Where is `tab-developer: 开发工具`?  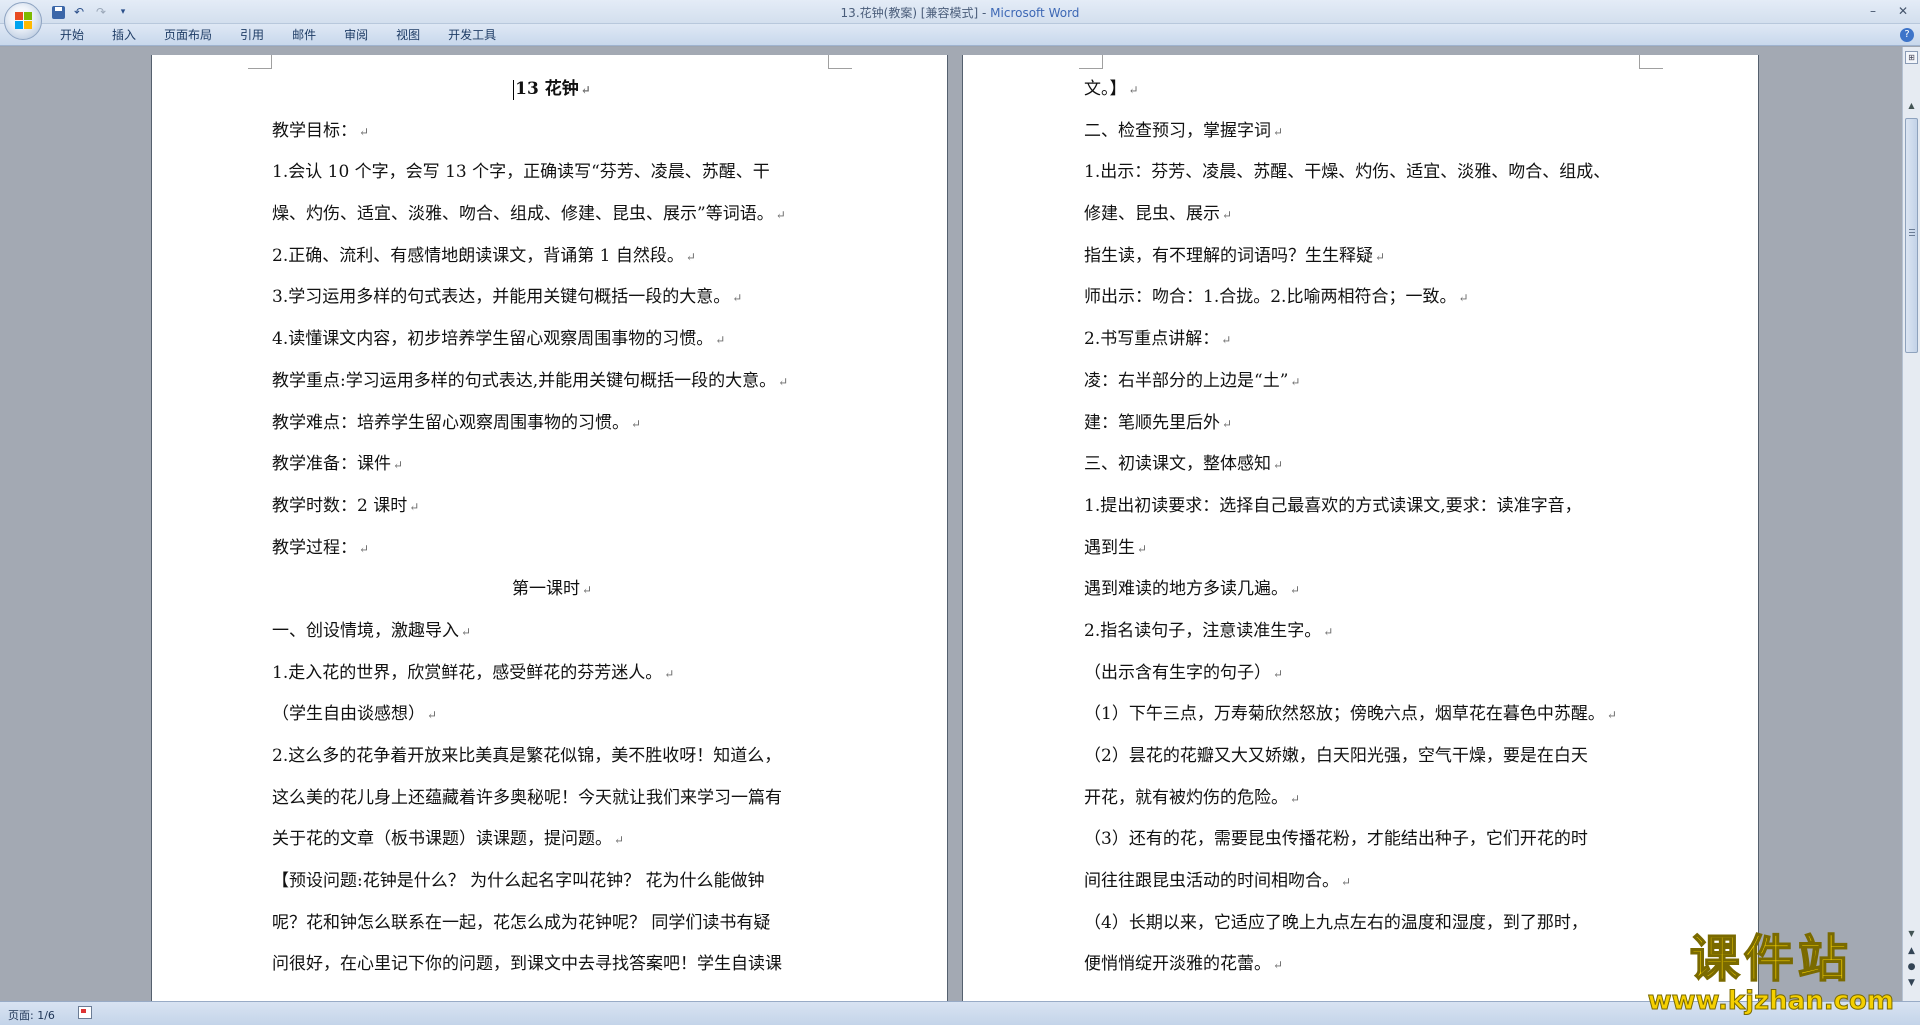 tab-developer: 开发工具 is located at coordinates (472, 35).